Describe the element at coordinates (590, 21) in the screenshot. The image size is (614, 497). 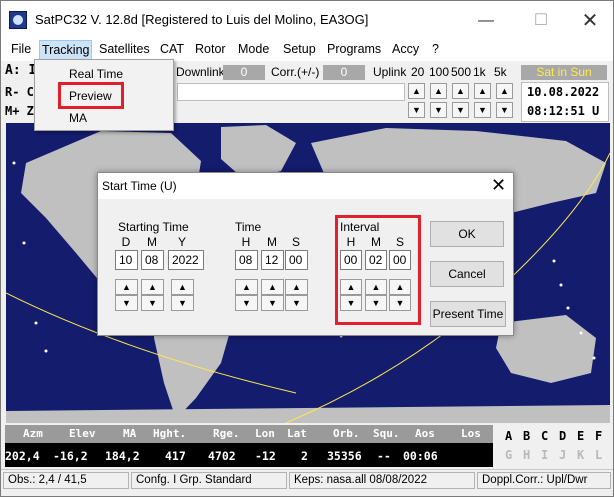
I see `close-button: ✕` at that location.